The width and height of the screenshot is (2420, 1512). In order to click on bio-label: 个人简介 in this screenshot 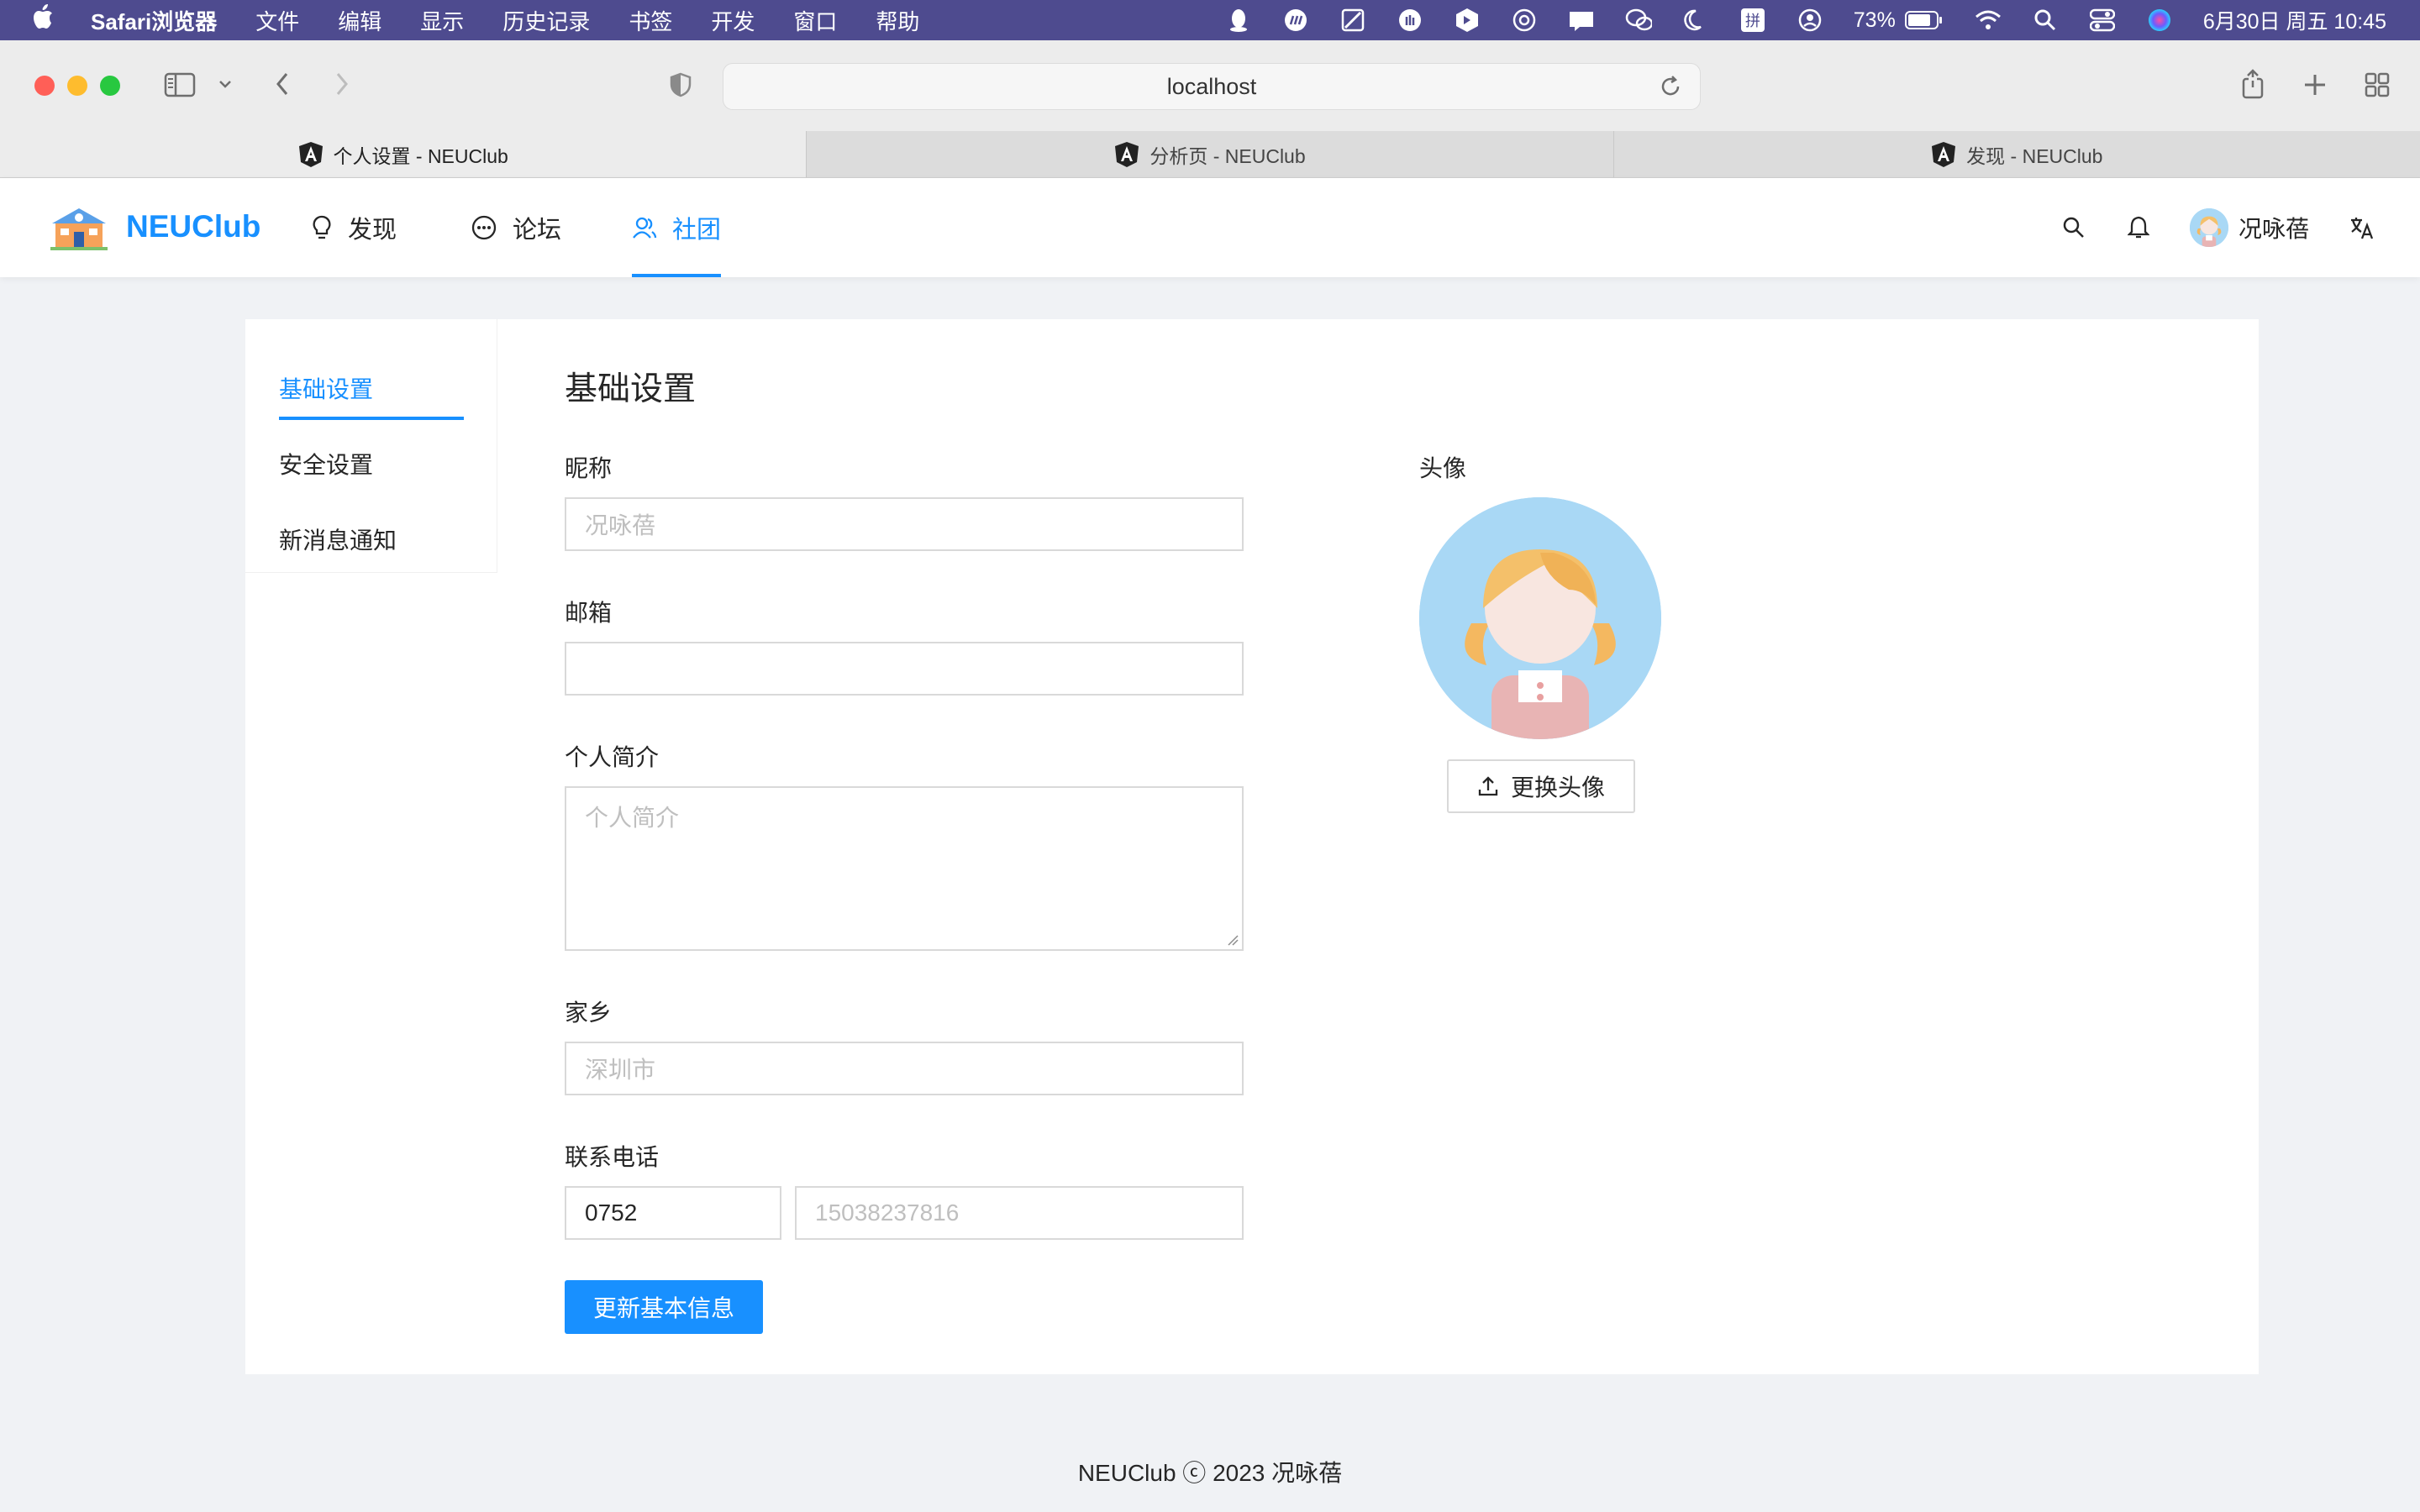, I will do `click(613, 757)`.